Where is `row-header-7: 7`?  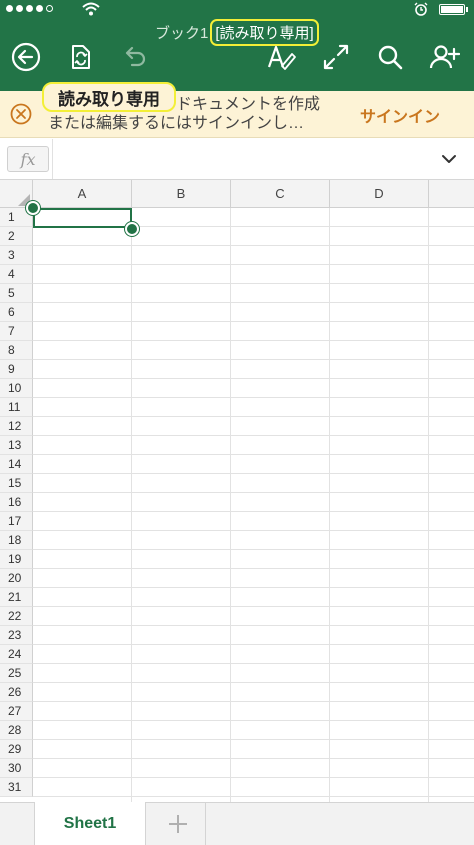 row-header-7: 7 is located at coordinates (16, 331).